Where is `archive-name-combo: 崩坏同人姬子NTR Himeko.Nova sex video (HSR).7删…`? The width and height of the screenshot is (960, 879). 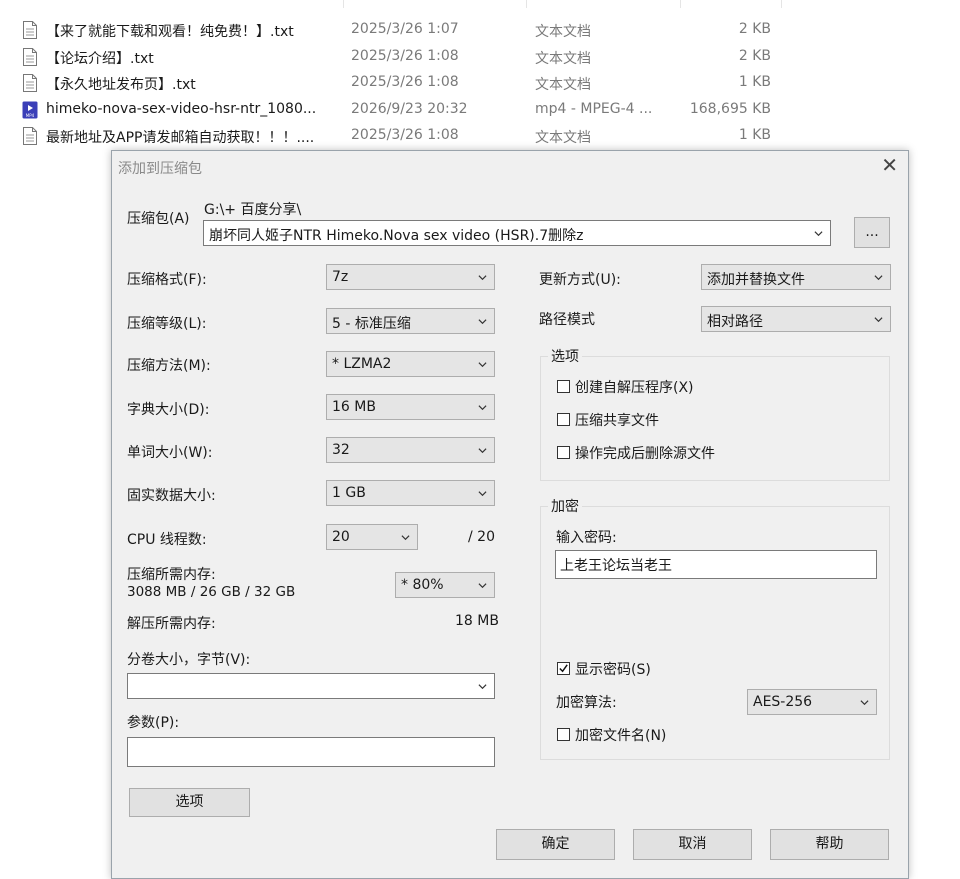
archive-name-combo: 崩坏同人姬子NTR Himeko.Nova sex video (HSR).7删… is located at coordinates (517, 233).